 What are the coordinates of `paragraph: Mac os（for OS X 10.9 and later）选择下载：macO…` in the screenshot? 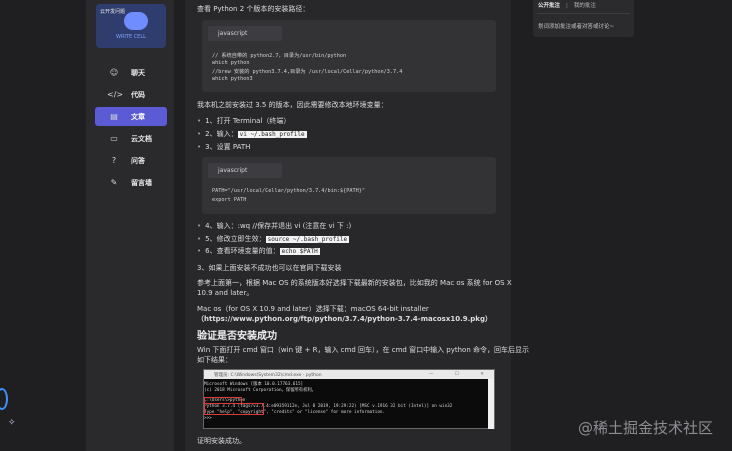 It's located at (313, 309).